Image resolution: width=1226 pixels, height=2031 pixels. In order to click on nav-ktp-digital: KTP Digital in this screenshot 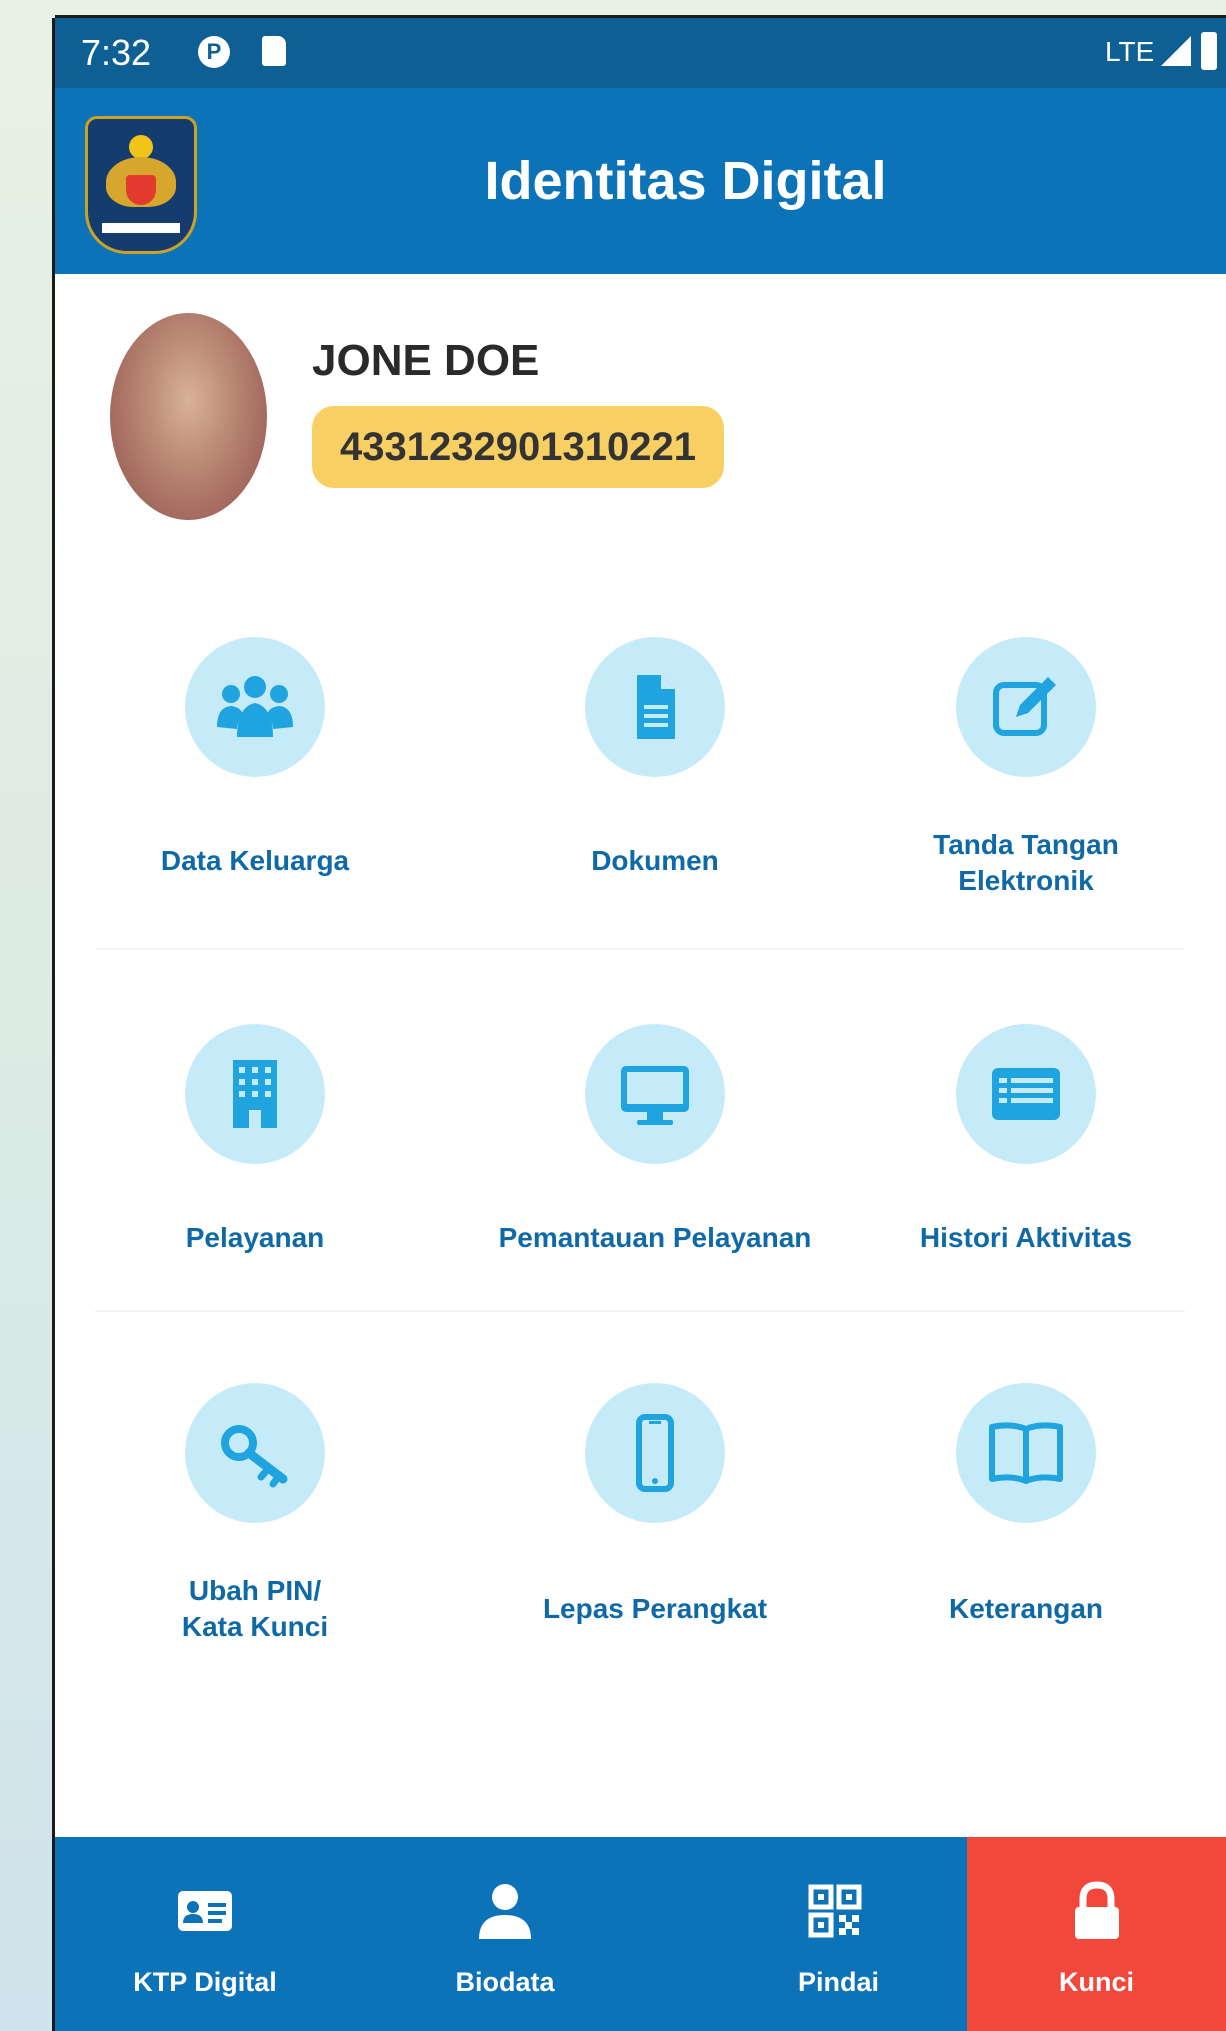, I will do `click(205, 1934)`.